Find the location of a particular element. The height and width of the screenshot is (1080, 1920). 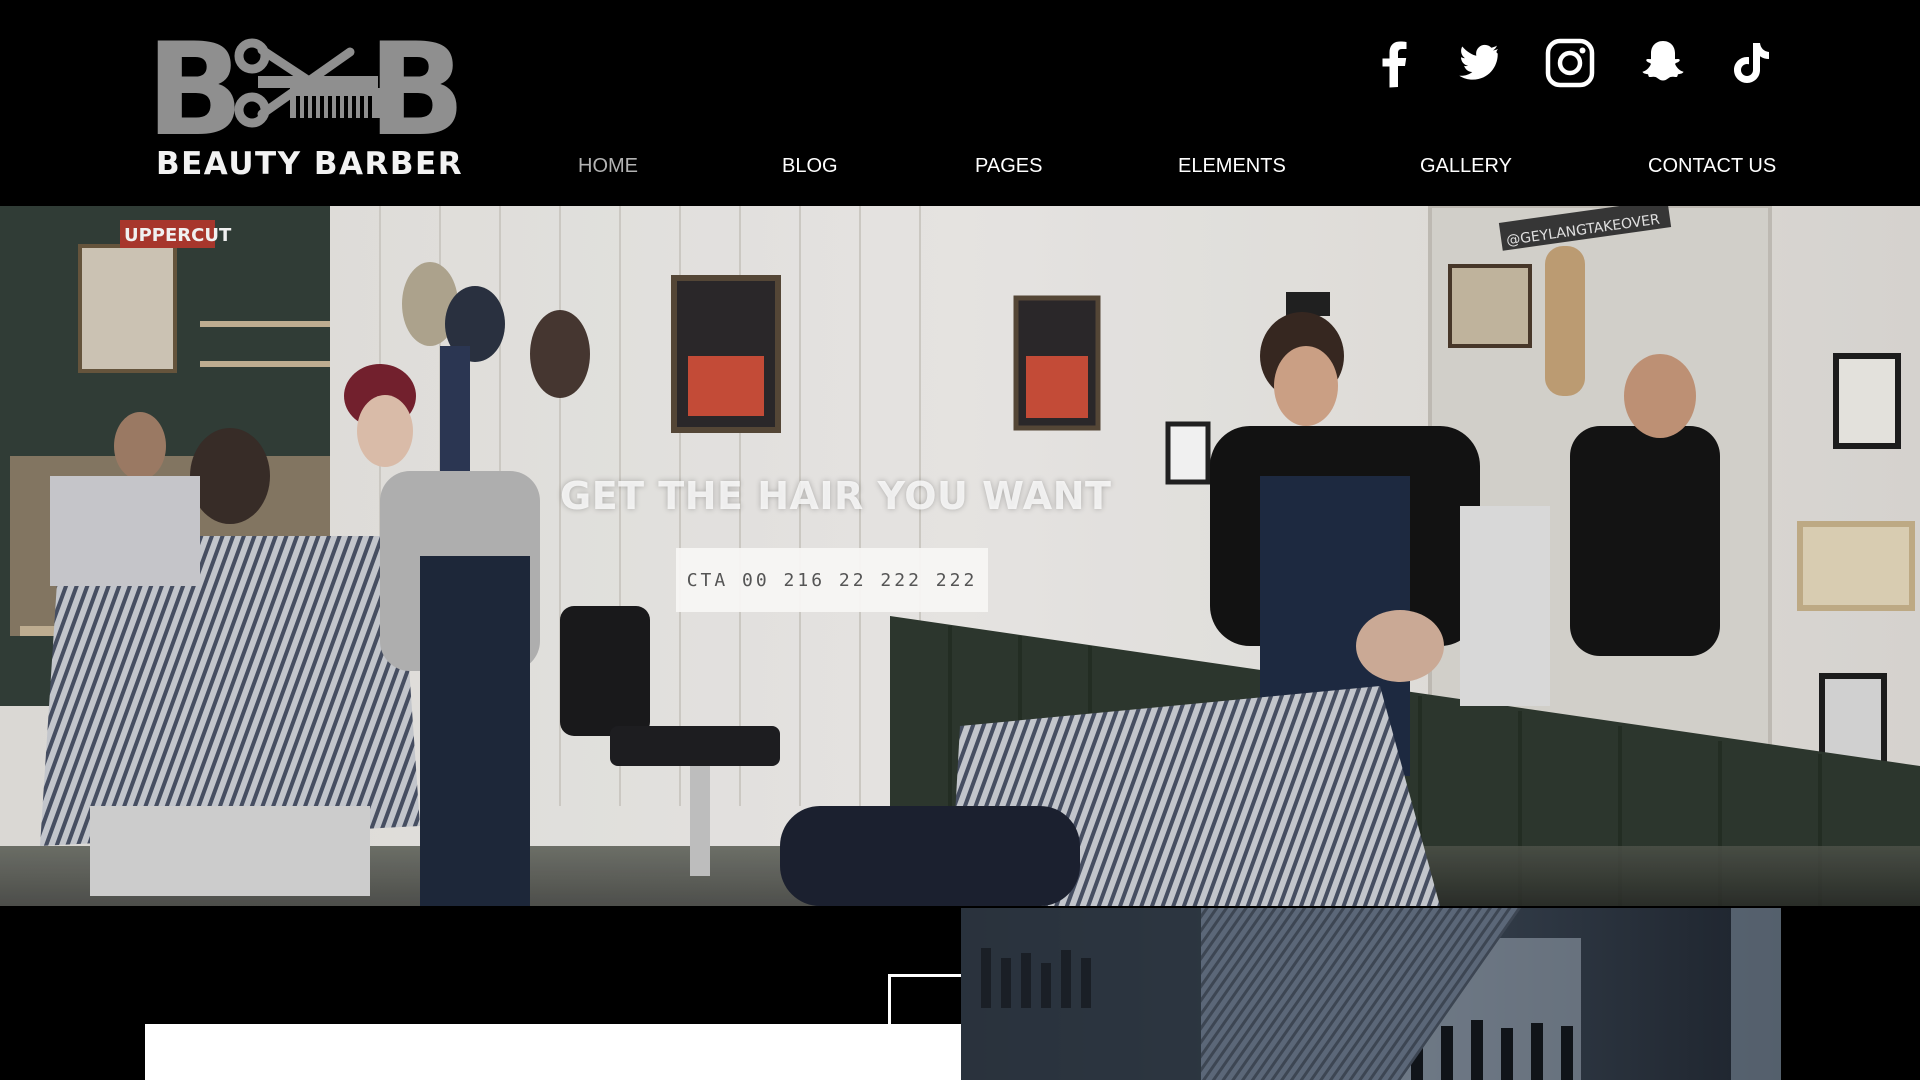

snapchat-link is located at coordinates (1663, 63).